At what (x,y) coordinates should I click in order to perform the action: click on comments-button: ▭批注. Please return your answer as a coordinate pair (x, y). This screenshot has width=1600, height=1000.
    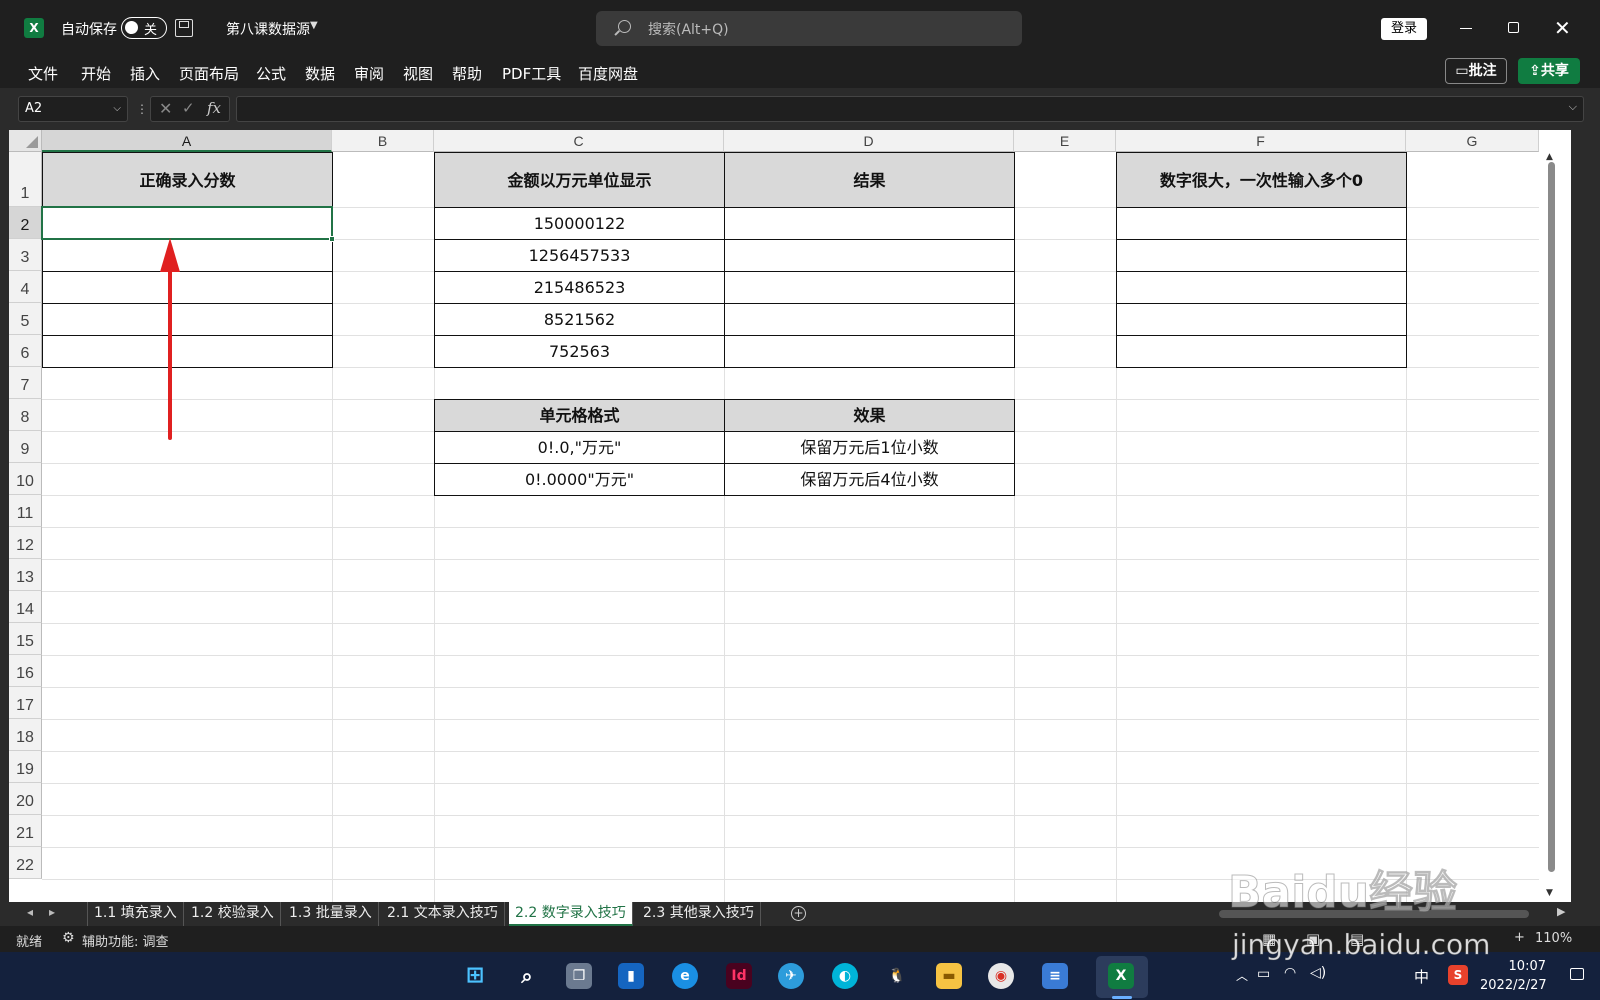
    Looking at the image, I should click on (1476, 71).